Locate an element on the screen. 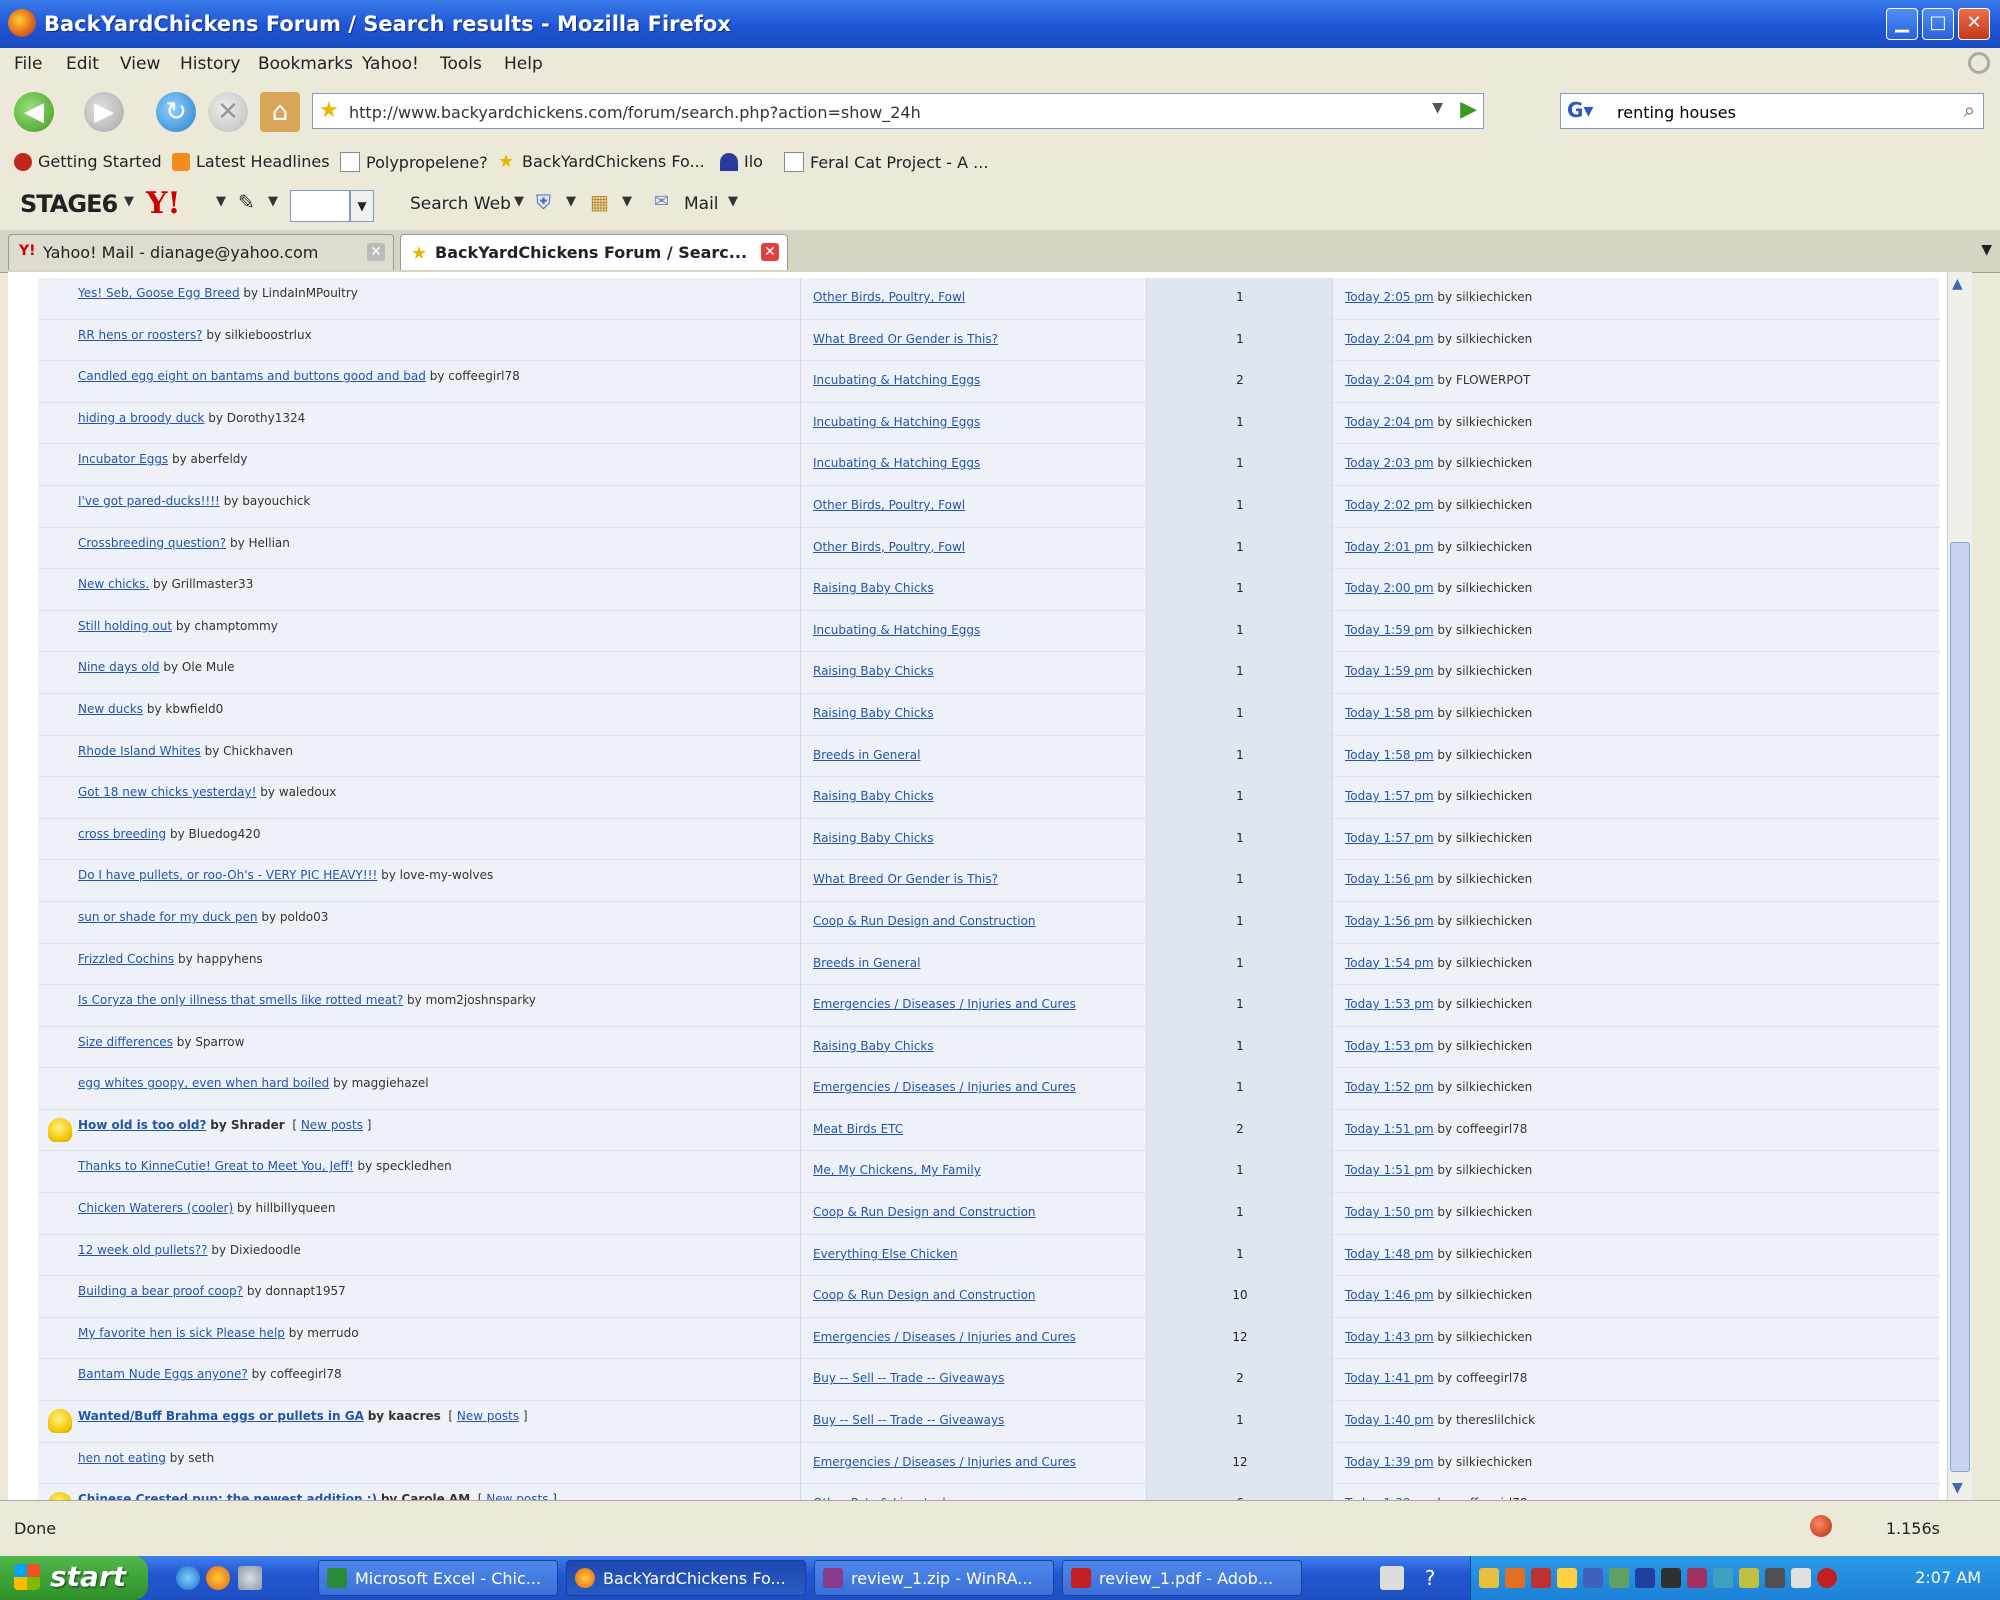  pencil-dropdown-icon: ▼ is located at coordinates (273, 201).